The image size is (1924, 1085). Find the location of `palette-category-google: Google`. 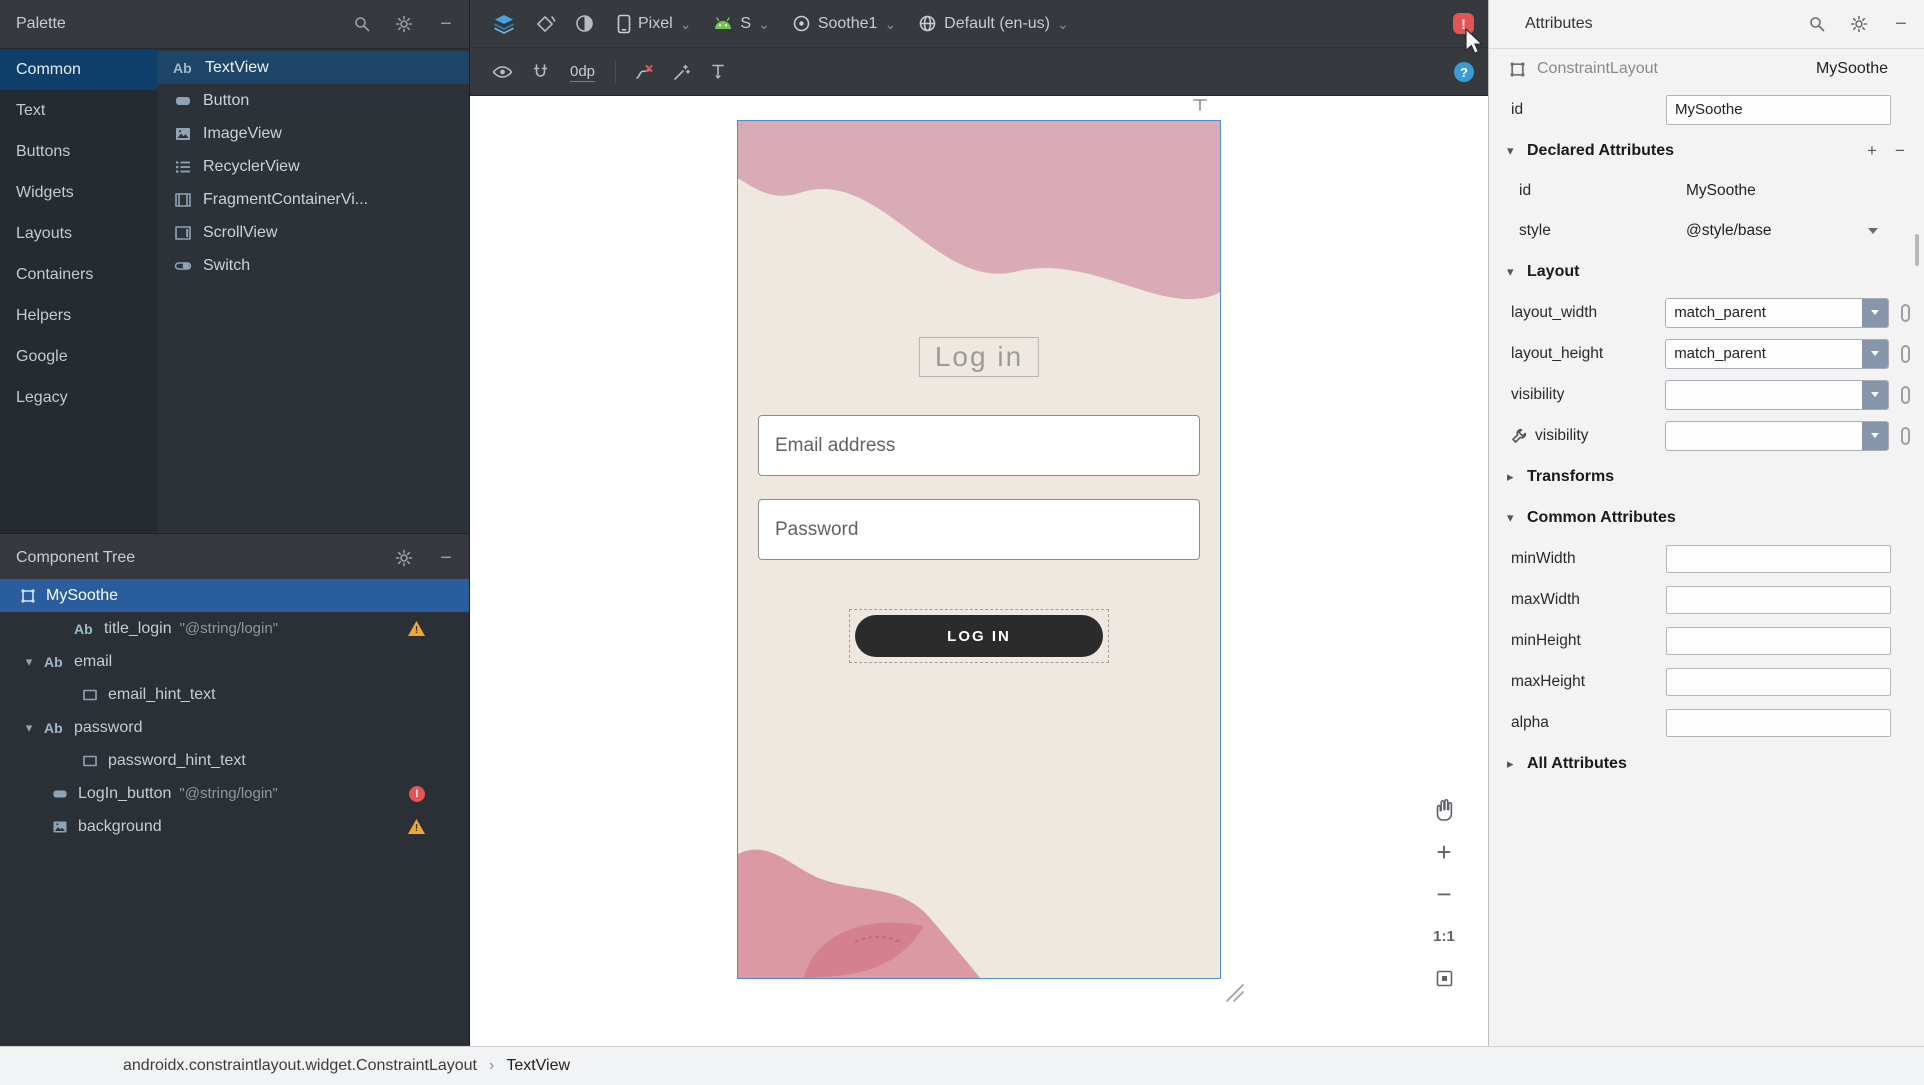

palette-category-google: Google is located at coordinates (78, 356).